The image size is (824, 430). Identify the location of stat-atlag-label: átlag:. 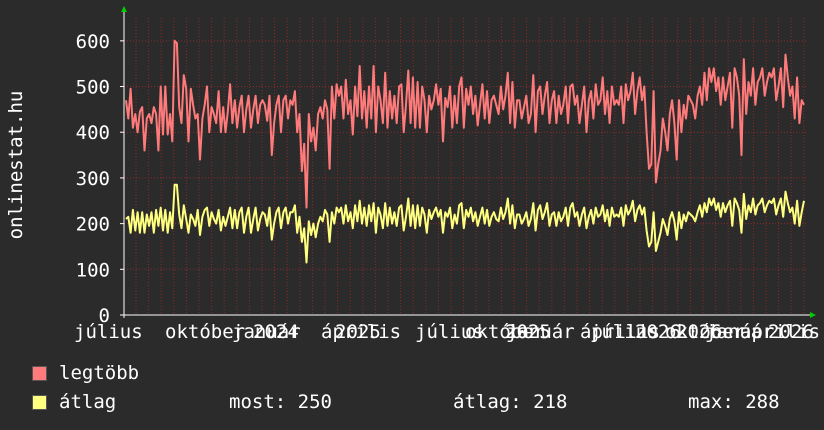
(487, 402).